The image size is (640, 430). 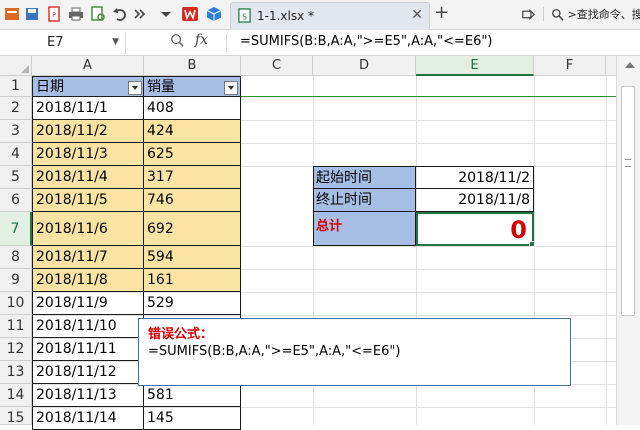 What do you see at coordinates (16, 257) in the screenshot?
I see `row-header-8: 8` at bounding box center [16, 257].